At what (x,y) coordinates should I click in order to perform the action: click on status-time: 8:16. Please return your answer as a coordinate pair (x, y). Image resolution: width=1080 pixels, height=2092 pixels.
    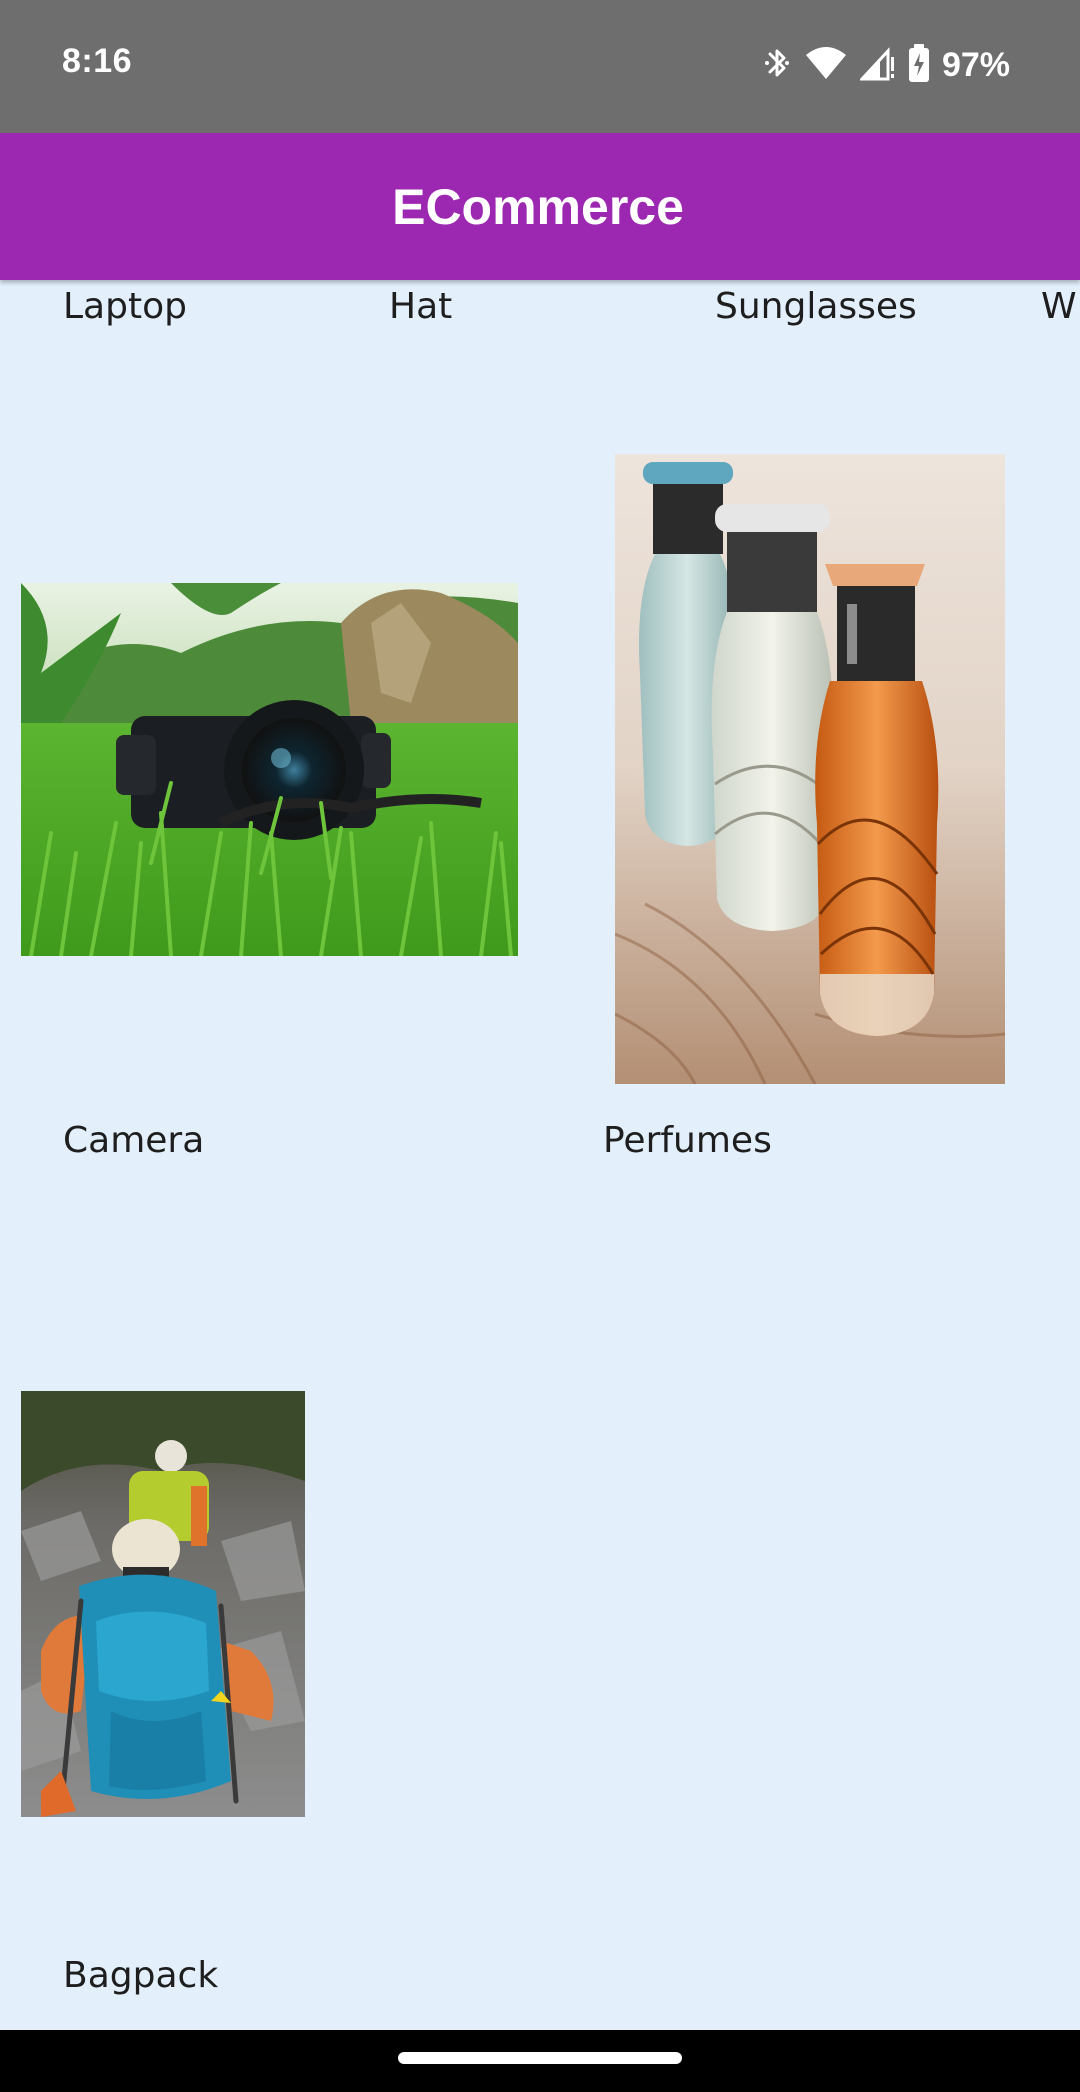
    Looking at the image, I should click on (97, 61).